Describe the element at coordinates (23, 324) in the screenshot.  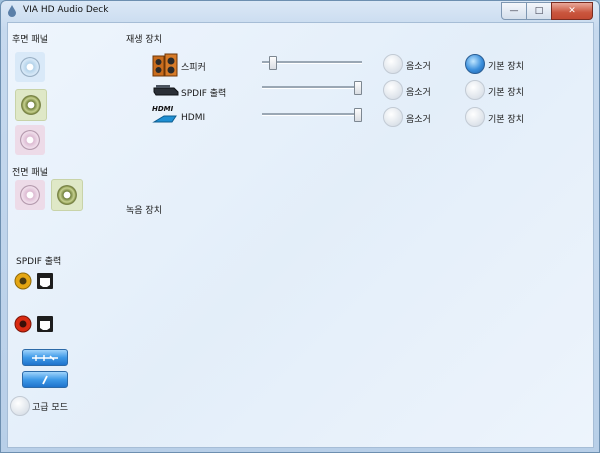
I see `coaxial-input-icon` at that location.